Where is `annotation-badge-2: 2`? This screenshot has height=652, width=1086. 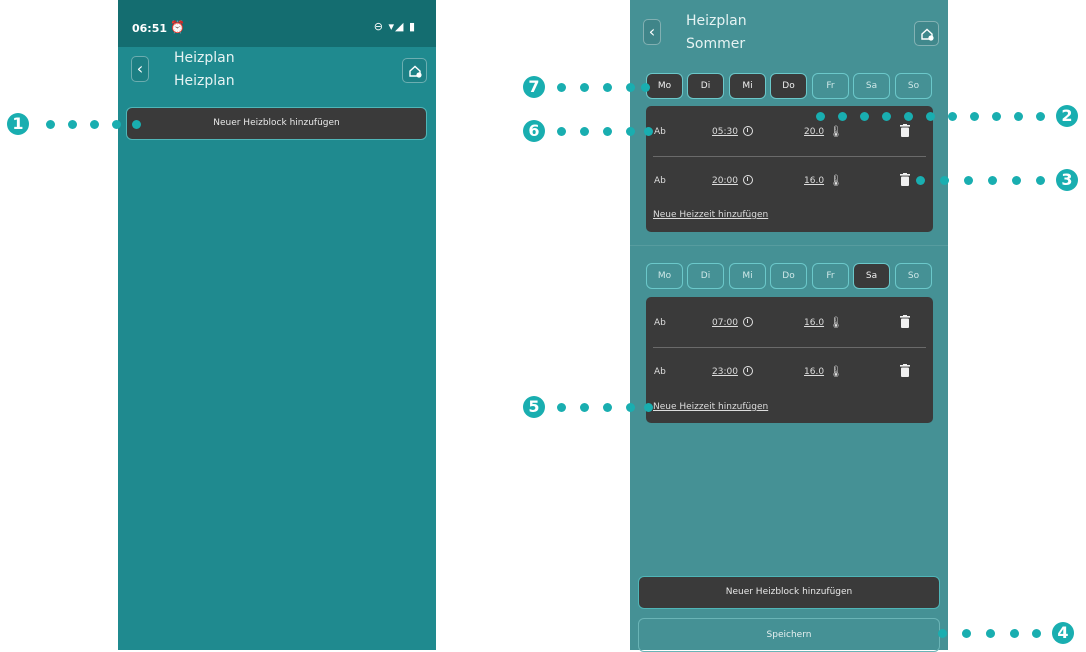
annotation-badge-2: 2 is located at coordinates (1067, 116).